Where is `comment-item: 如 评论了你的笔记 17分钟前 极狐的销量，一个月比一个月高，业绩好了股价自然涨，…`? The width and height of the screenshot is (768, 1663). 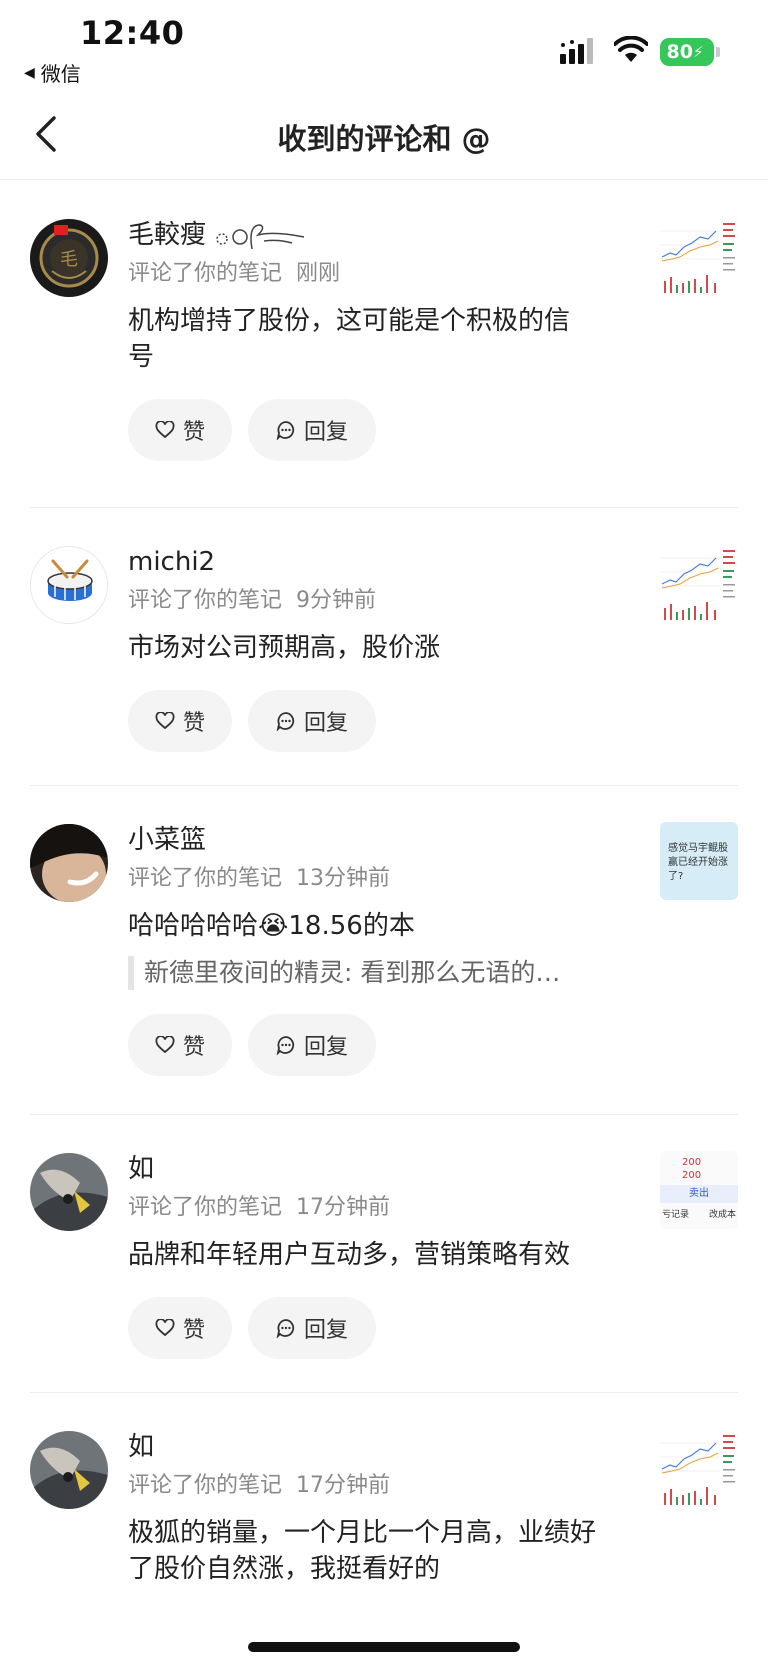 comment-item: 如 评论了你的笔记 17分钟前 极狐的销量，一个月比一个月高，业绩好了股价自然涨，… is located at coordinates (384, 1503).